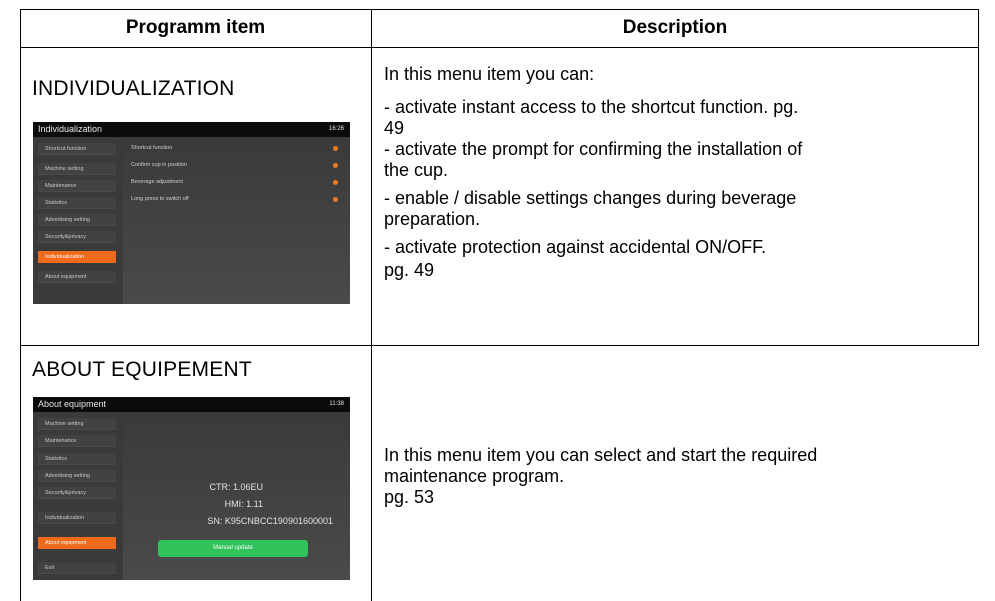 Image resolution: width=995 pixels, height=601 pixels. I want to click on desc-line: the cup., so click(416, 170).